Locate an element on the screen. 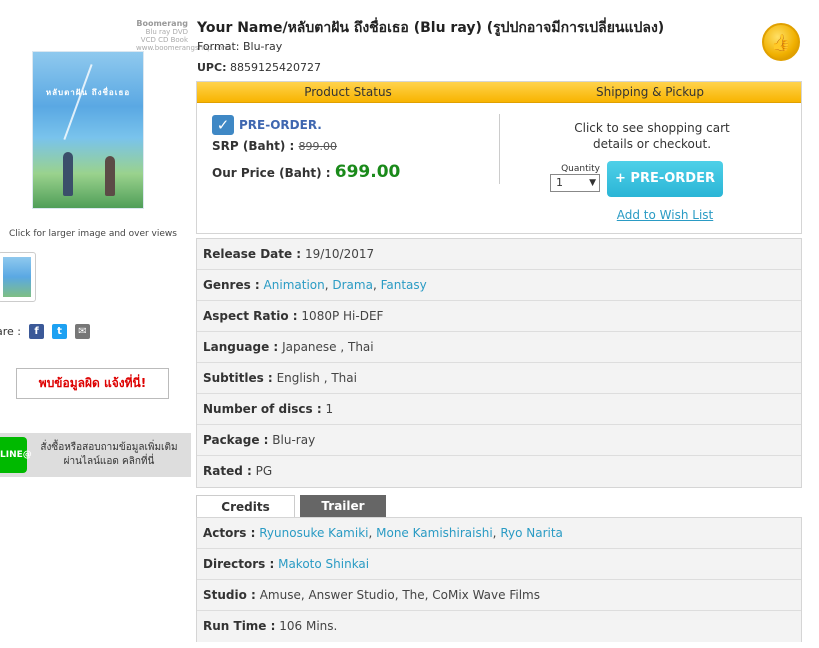  srp-price: SRP (Baht) : 899.00 is located at coordinates (275, 146).